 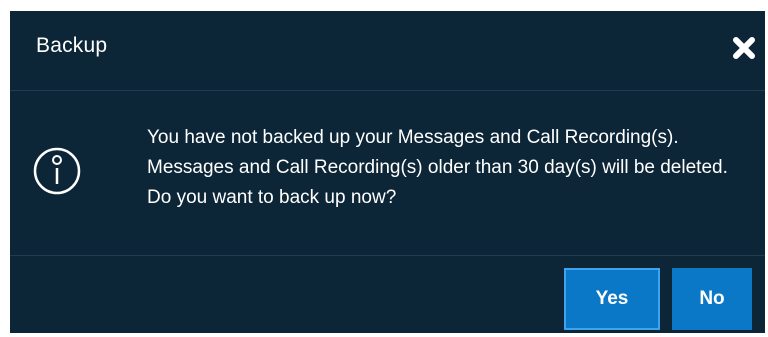 I want to click on info-icon, so click(x=57, y=171).